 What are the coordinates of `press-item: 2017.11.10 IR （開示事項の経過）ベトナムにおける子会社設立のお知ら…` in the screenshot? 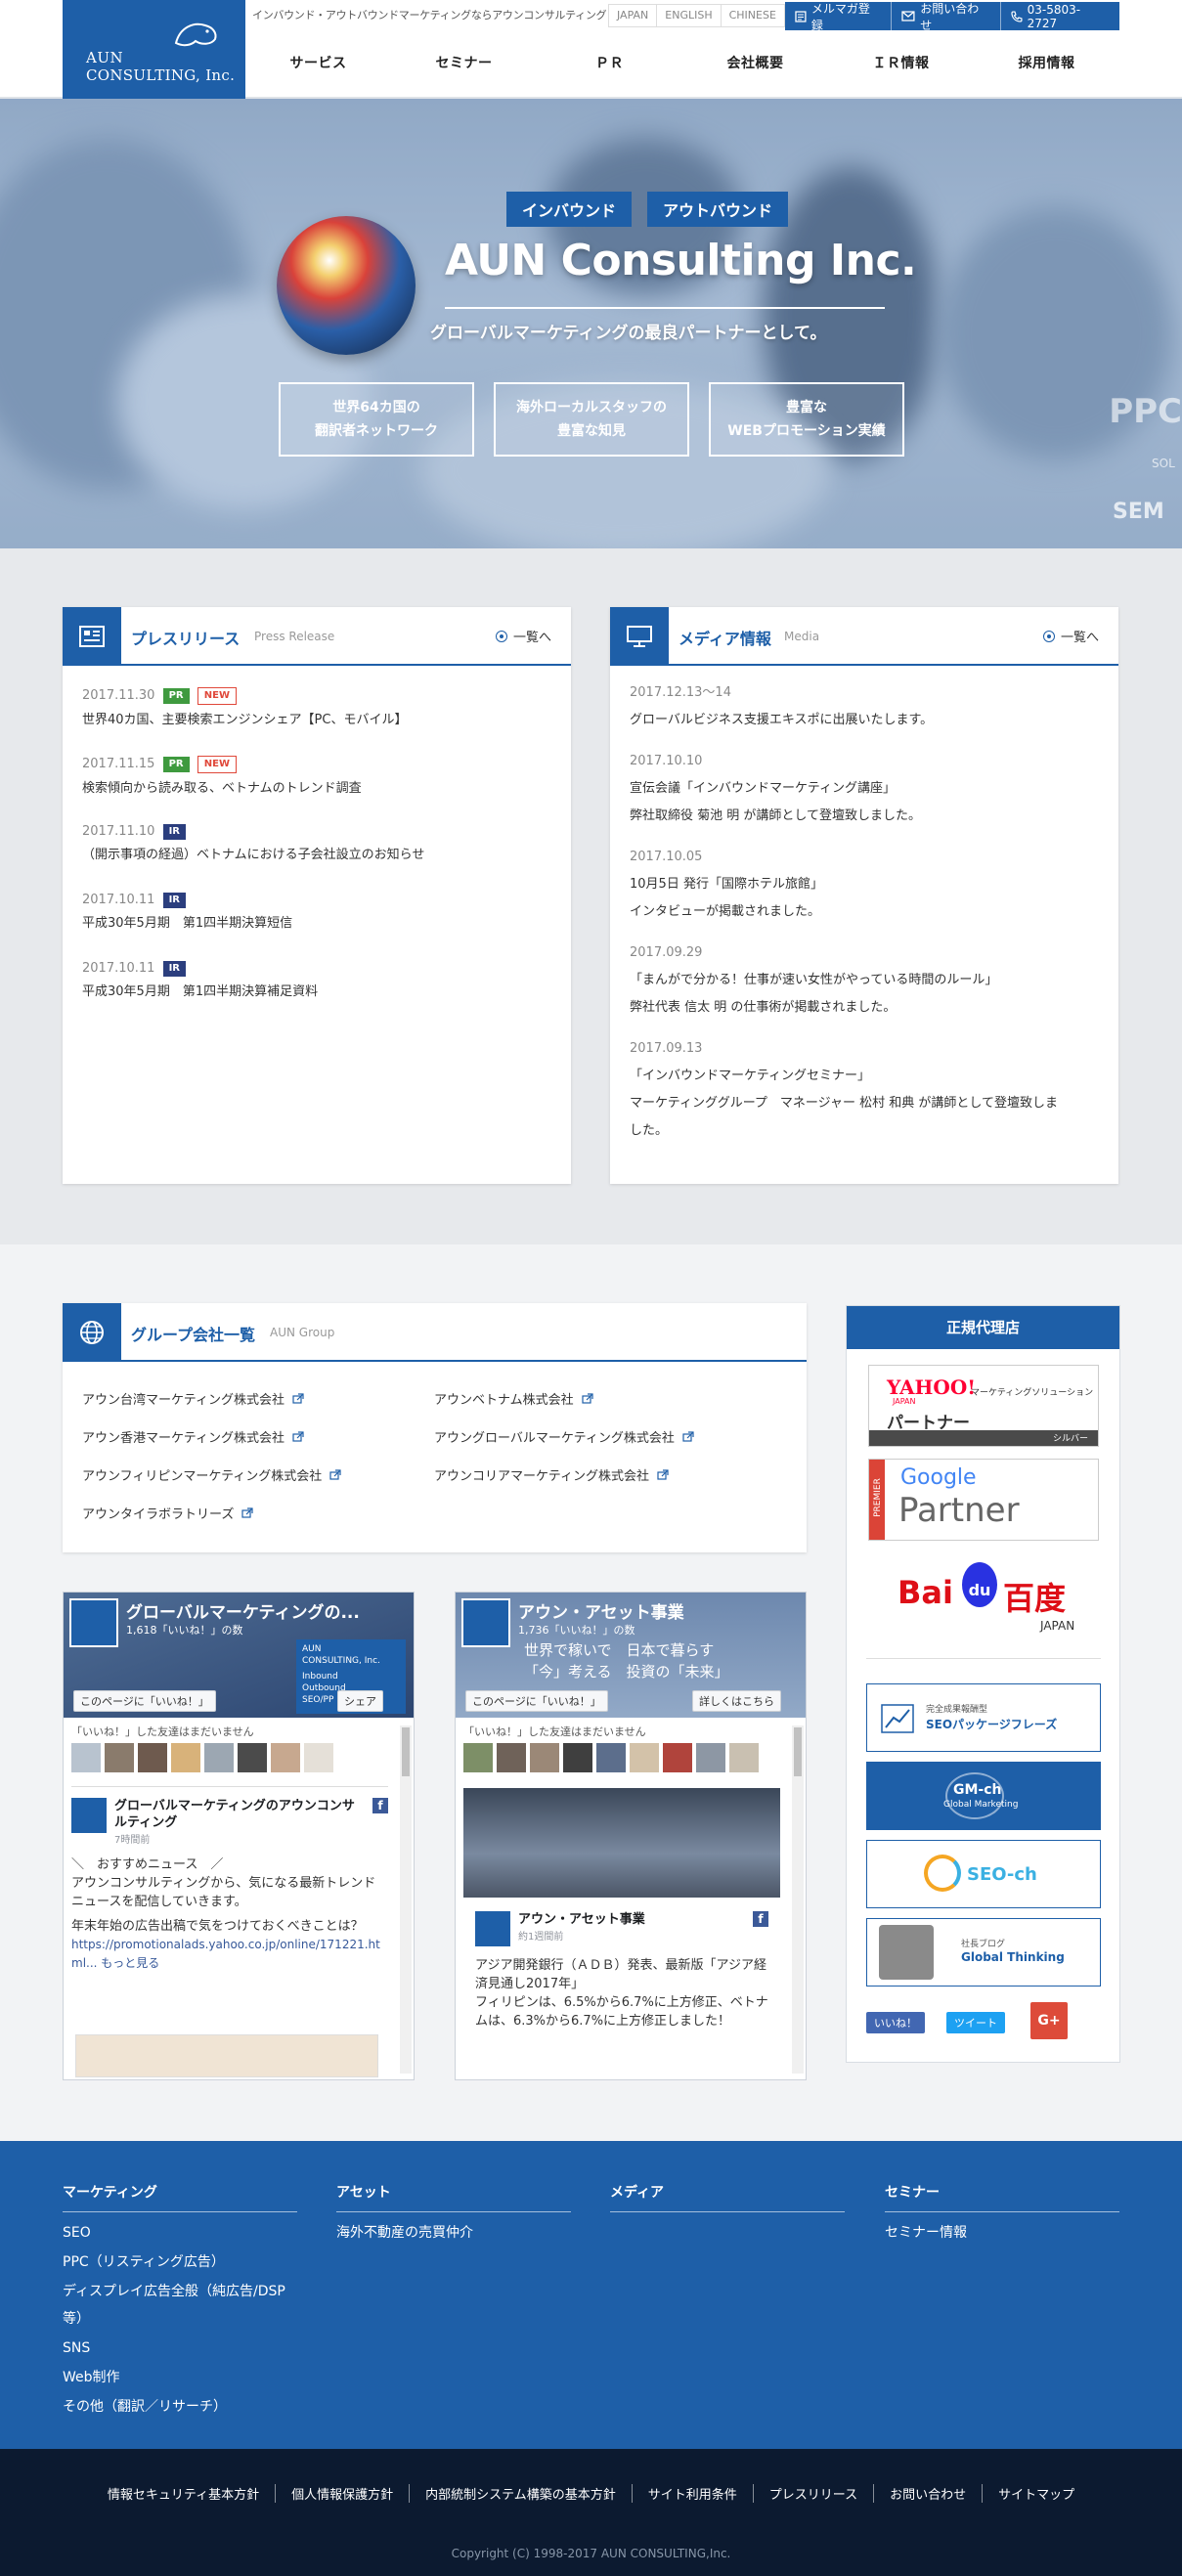 It's located at (321, 844).